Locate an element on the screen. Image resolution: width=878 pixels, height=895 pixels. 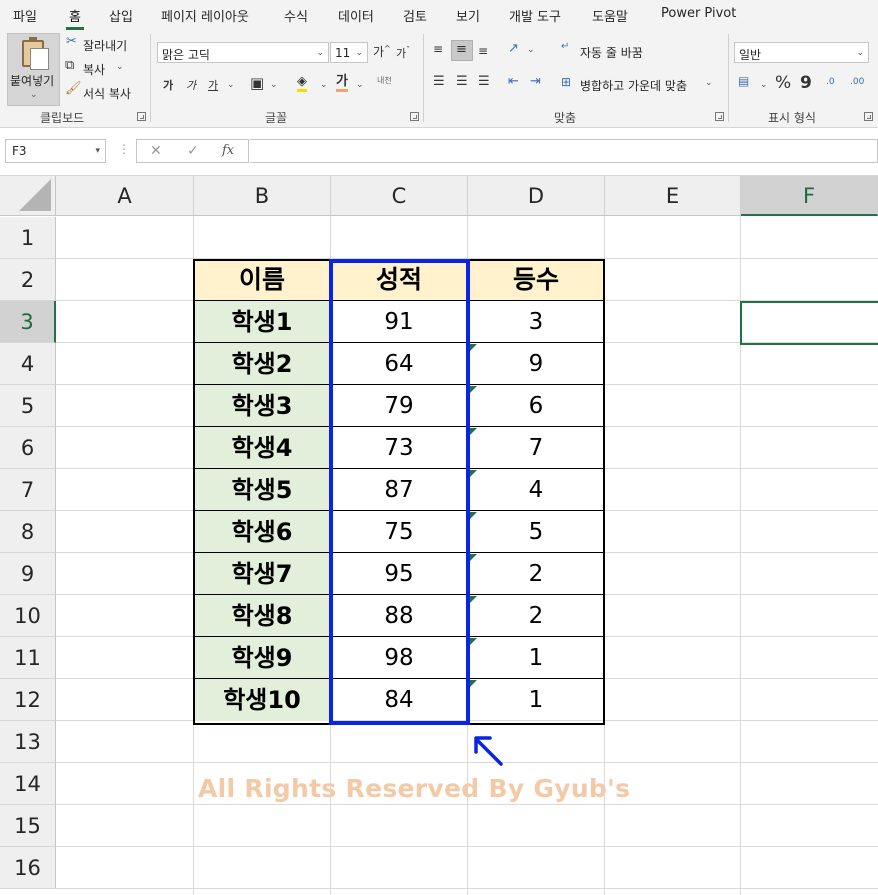
row-header-10: 10 is located at coordinates (28, 616).